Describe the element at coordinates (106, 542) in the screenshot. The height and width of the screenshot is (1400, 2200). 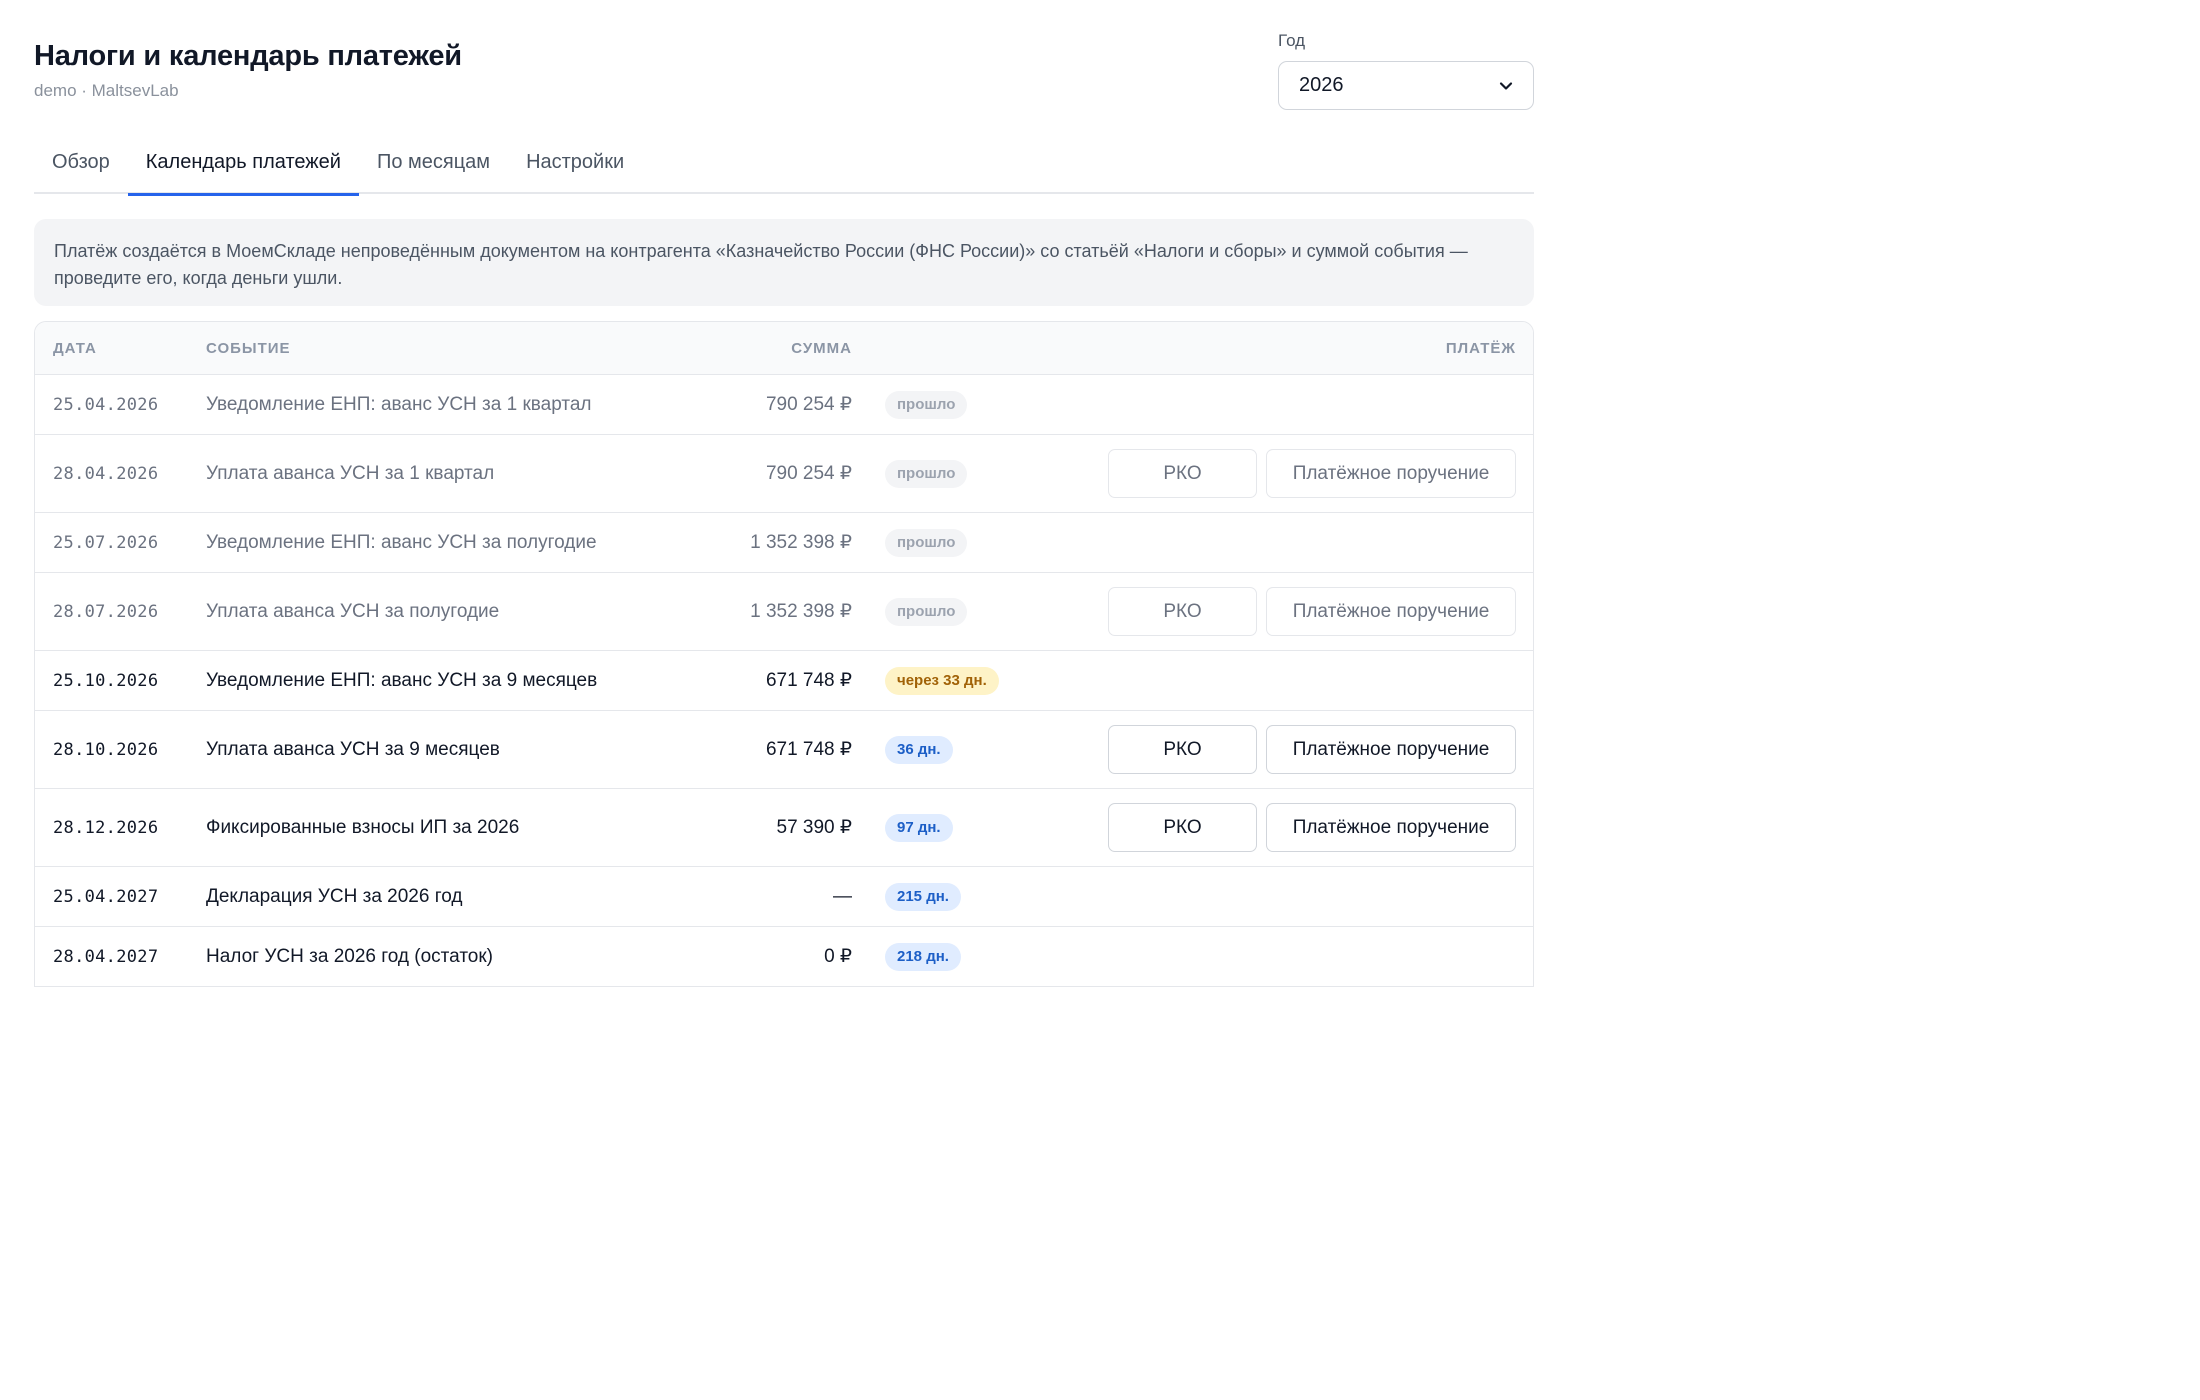
I see `row-date: 25.07.2026` at that location.